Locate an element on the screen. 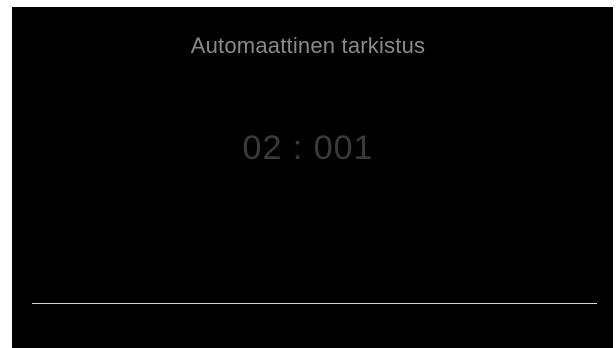  progress-line is located at coordinates (314, 303).